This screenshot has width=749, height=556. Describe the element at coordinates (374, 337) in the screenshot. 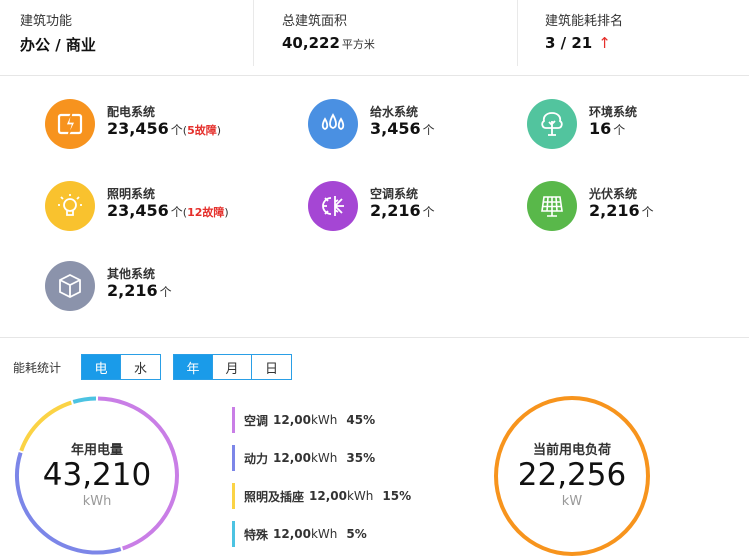

I see `section-divider` at that location.